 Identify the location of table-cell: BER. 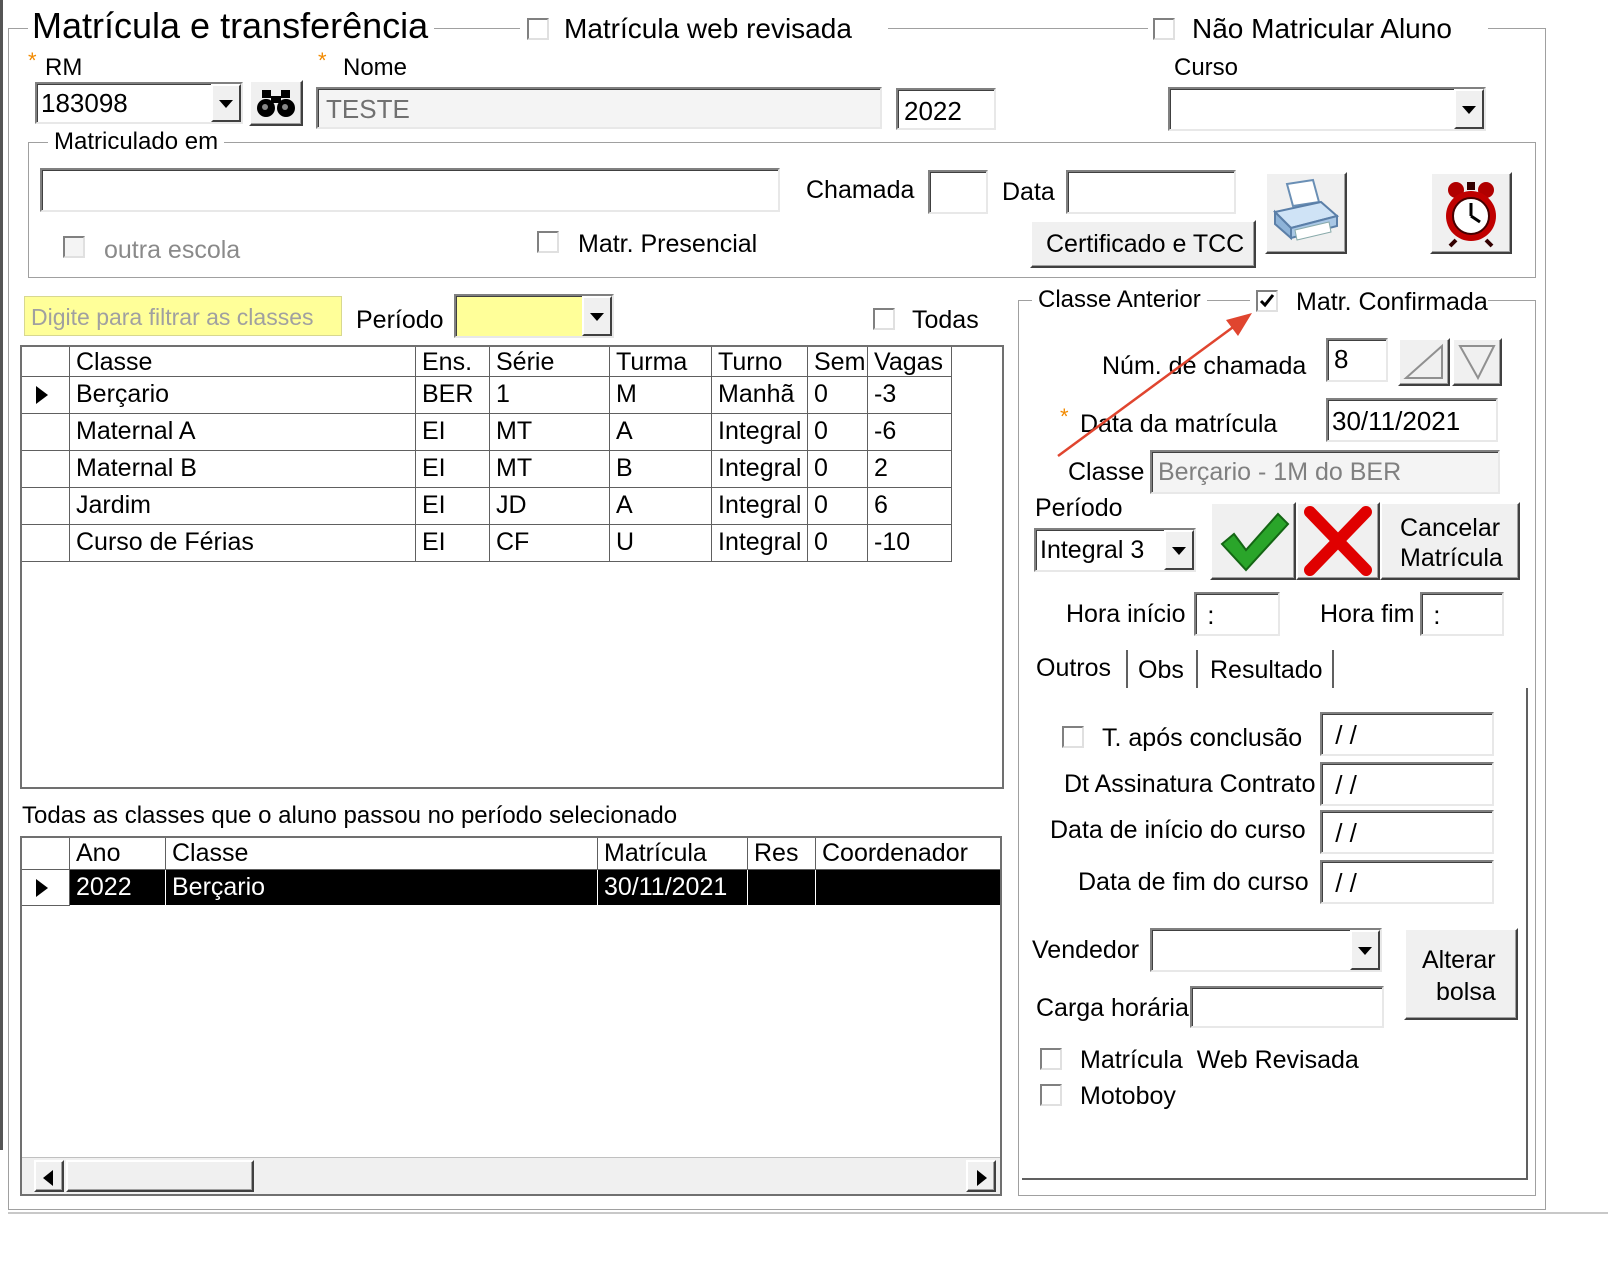
(453, 395).